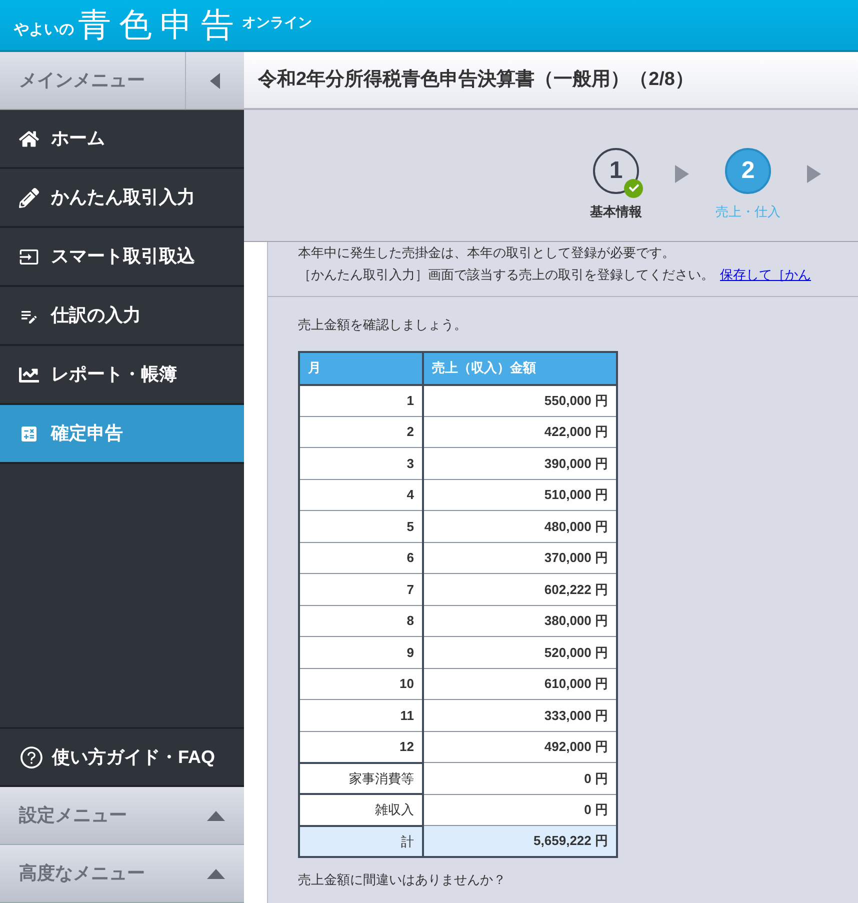 The height and width of the screenshot is (903, 858). I want to click on row-label: 計, so click(361, 841).